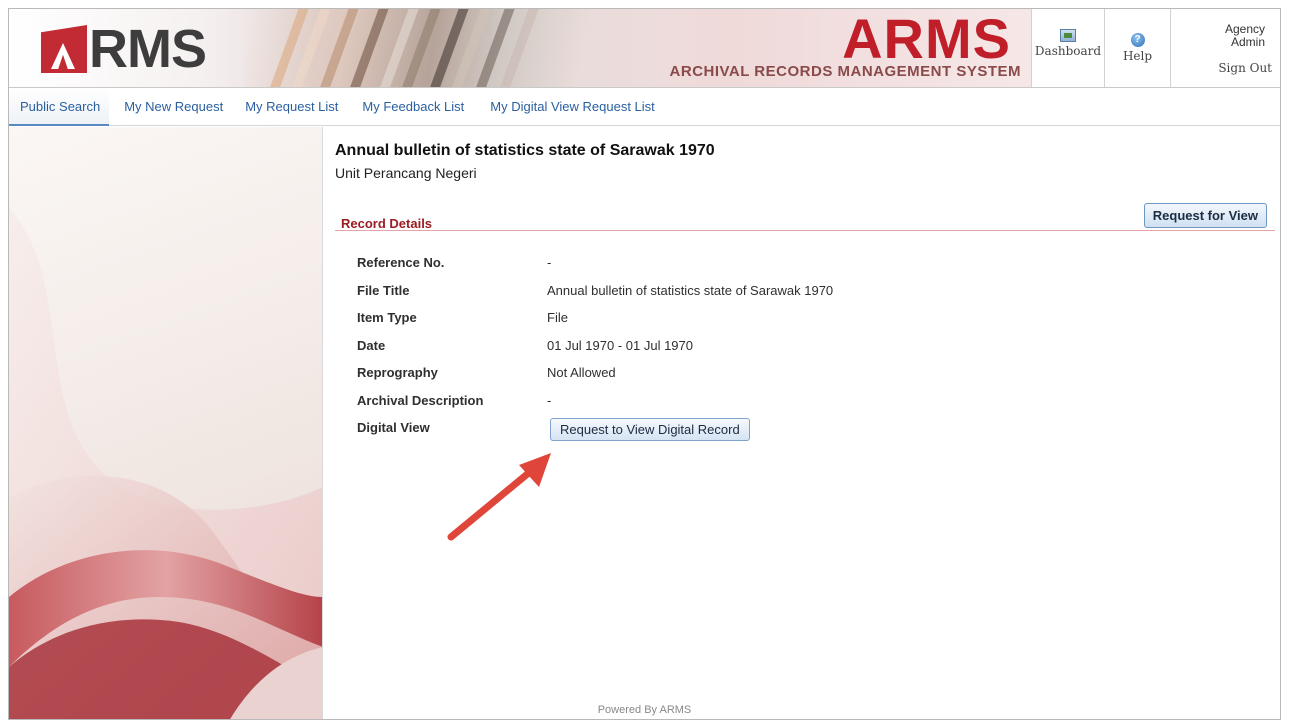 This screenshot has width=1289, height=720. Describe the element at coordinates (581, 372) in the screenshot. I see `detail-value: Not Allowed` at that location.